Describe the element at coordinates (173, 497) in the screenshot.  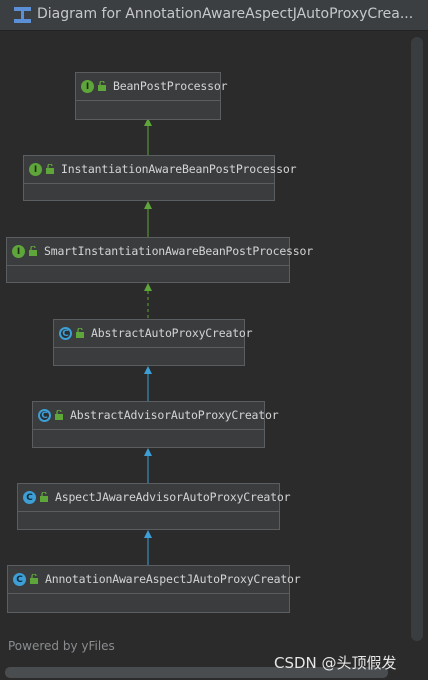
I see `node-name: AspectJAwareAdvisorAutoProxyCreator` at that location.